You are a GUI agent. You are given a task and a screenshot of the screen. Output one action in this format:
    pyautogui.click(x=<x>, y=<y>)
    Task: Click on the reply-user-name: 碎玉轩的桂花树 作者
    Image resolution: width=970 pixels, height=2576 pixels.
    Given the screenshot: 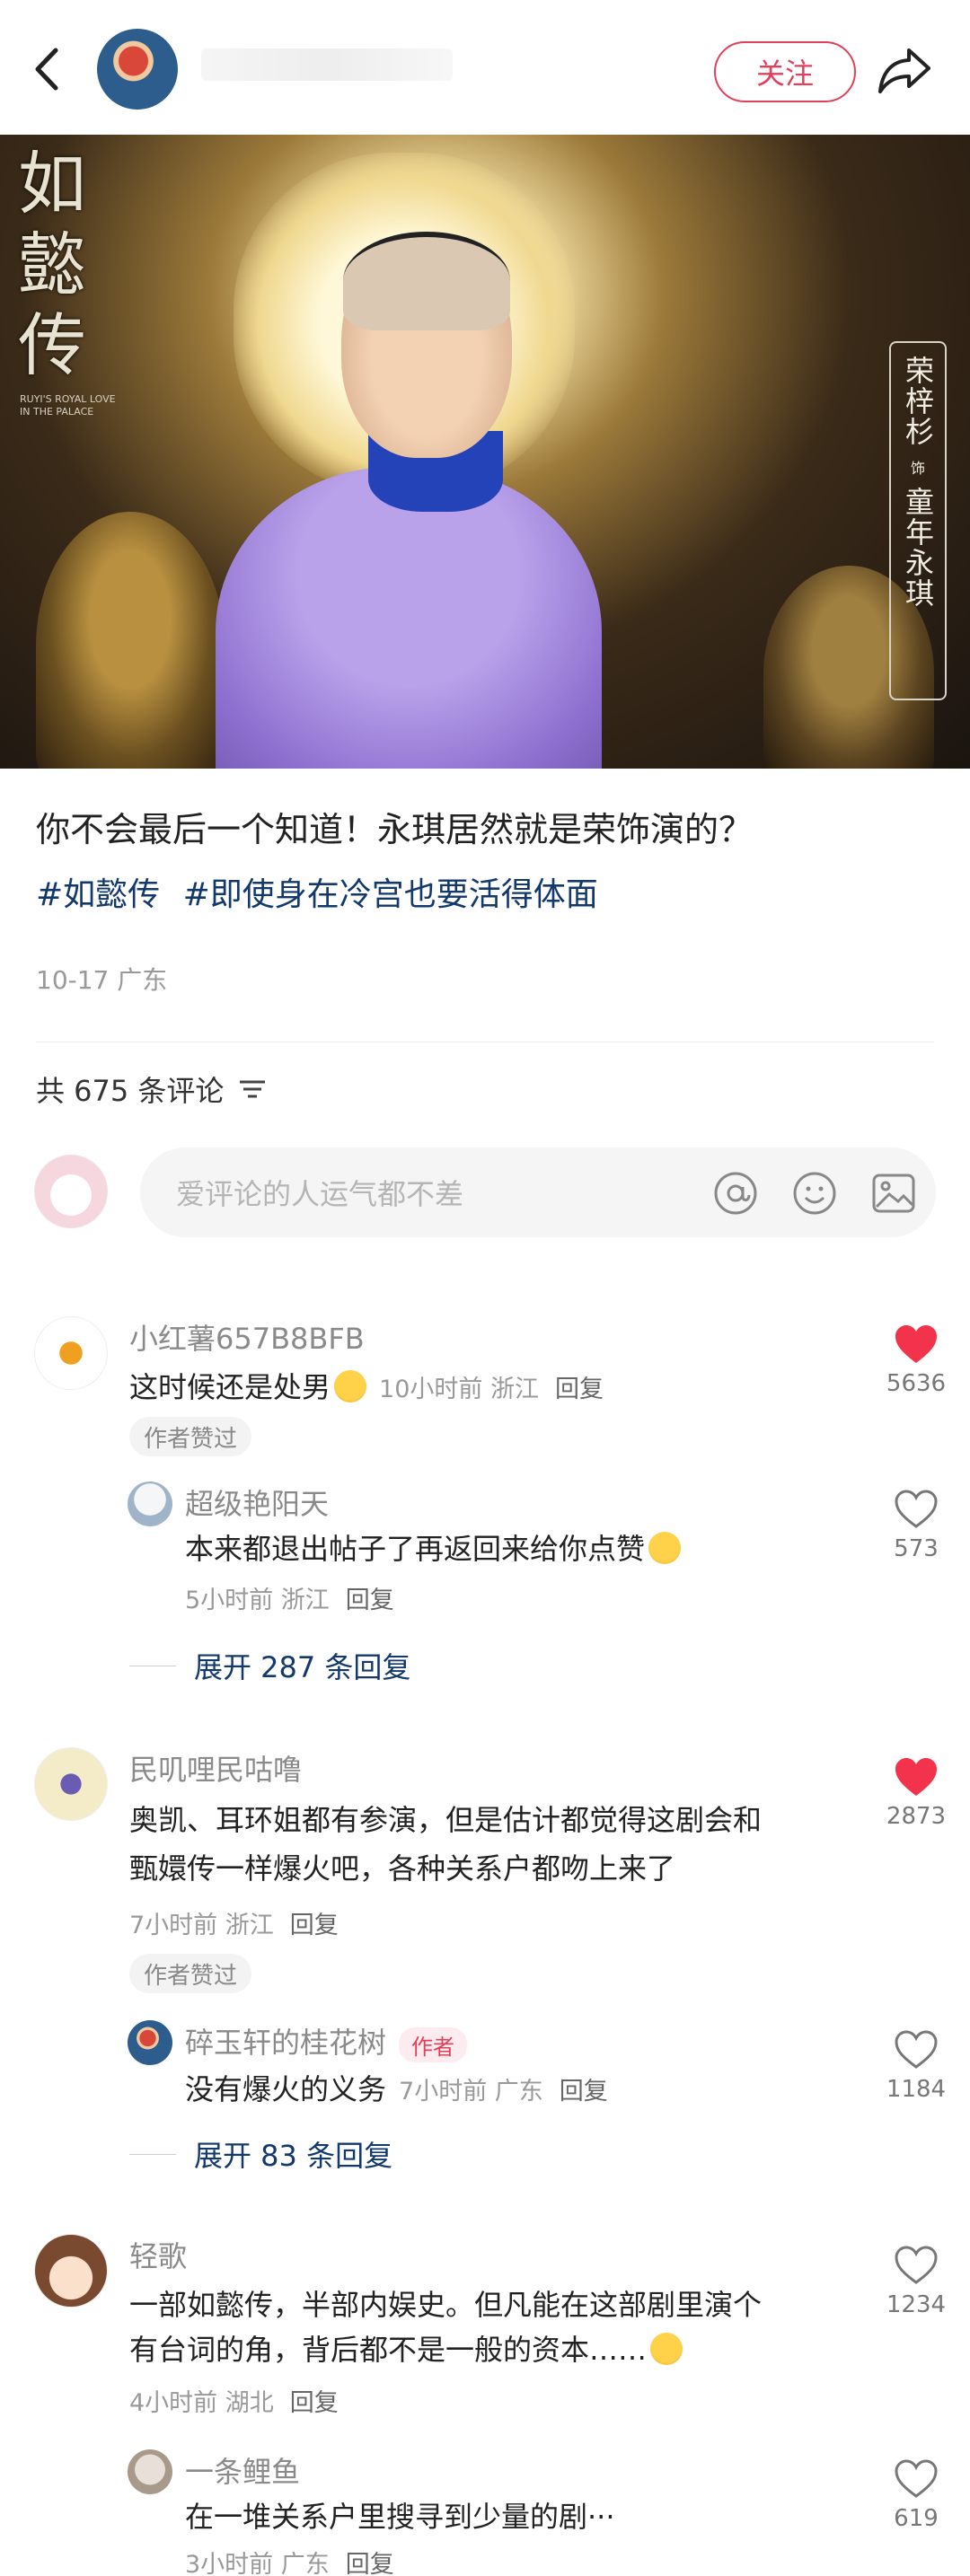 What is the action you would take?
    pyautogui.click(x=326, y=2041)
    